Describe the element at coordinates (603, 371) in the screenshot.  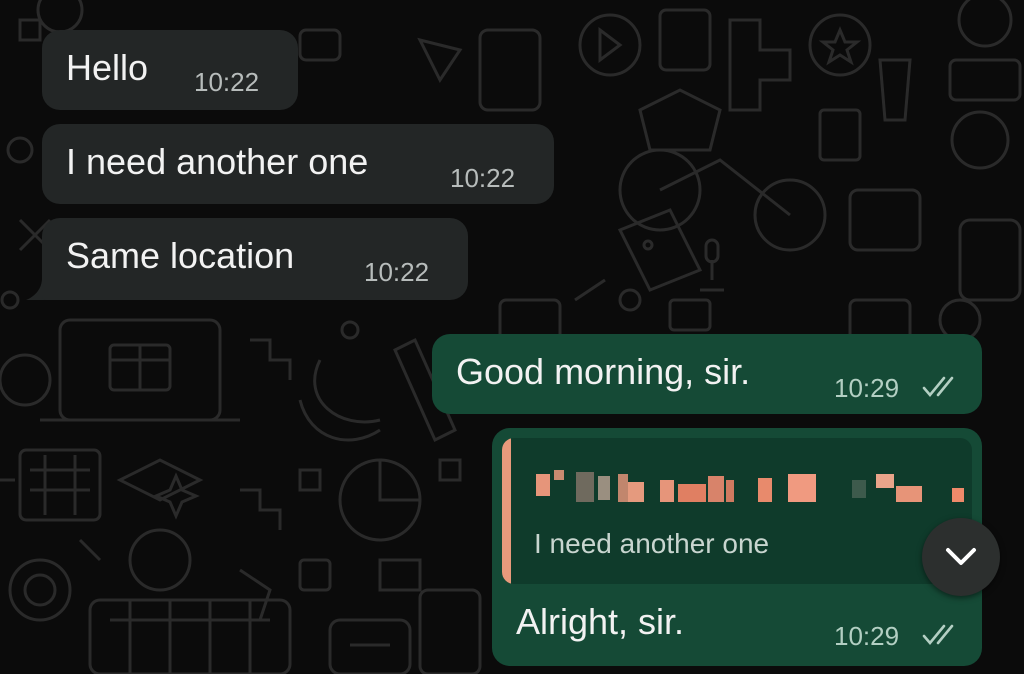
I see `message-text: Good morning, sir.` at that location.